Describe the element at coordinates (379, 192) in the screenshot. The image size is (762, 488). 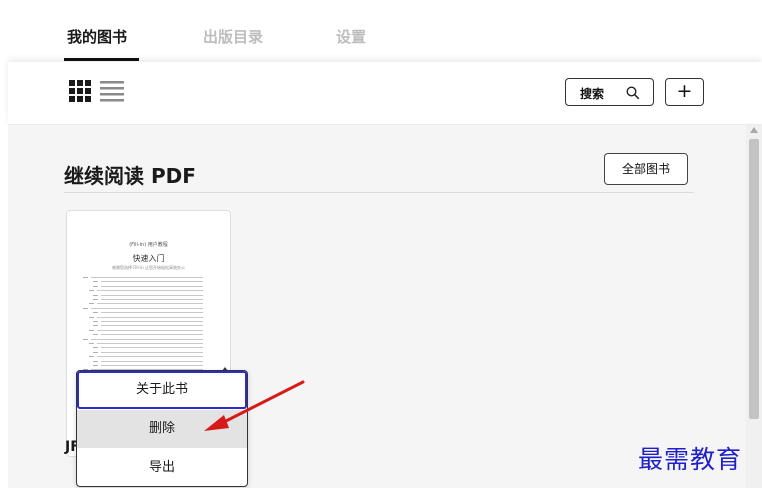
I see `section-divider` at that location.